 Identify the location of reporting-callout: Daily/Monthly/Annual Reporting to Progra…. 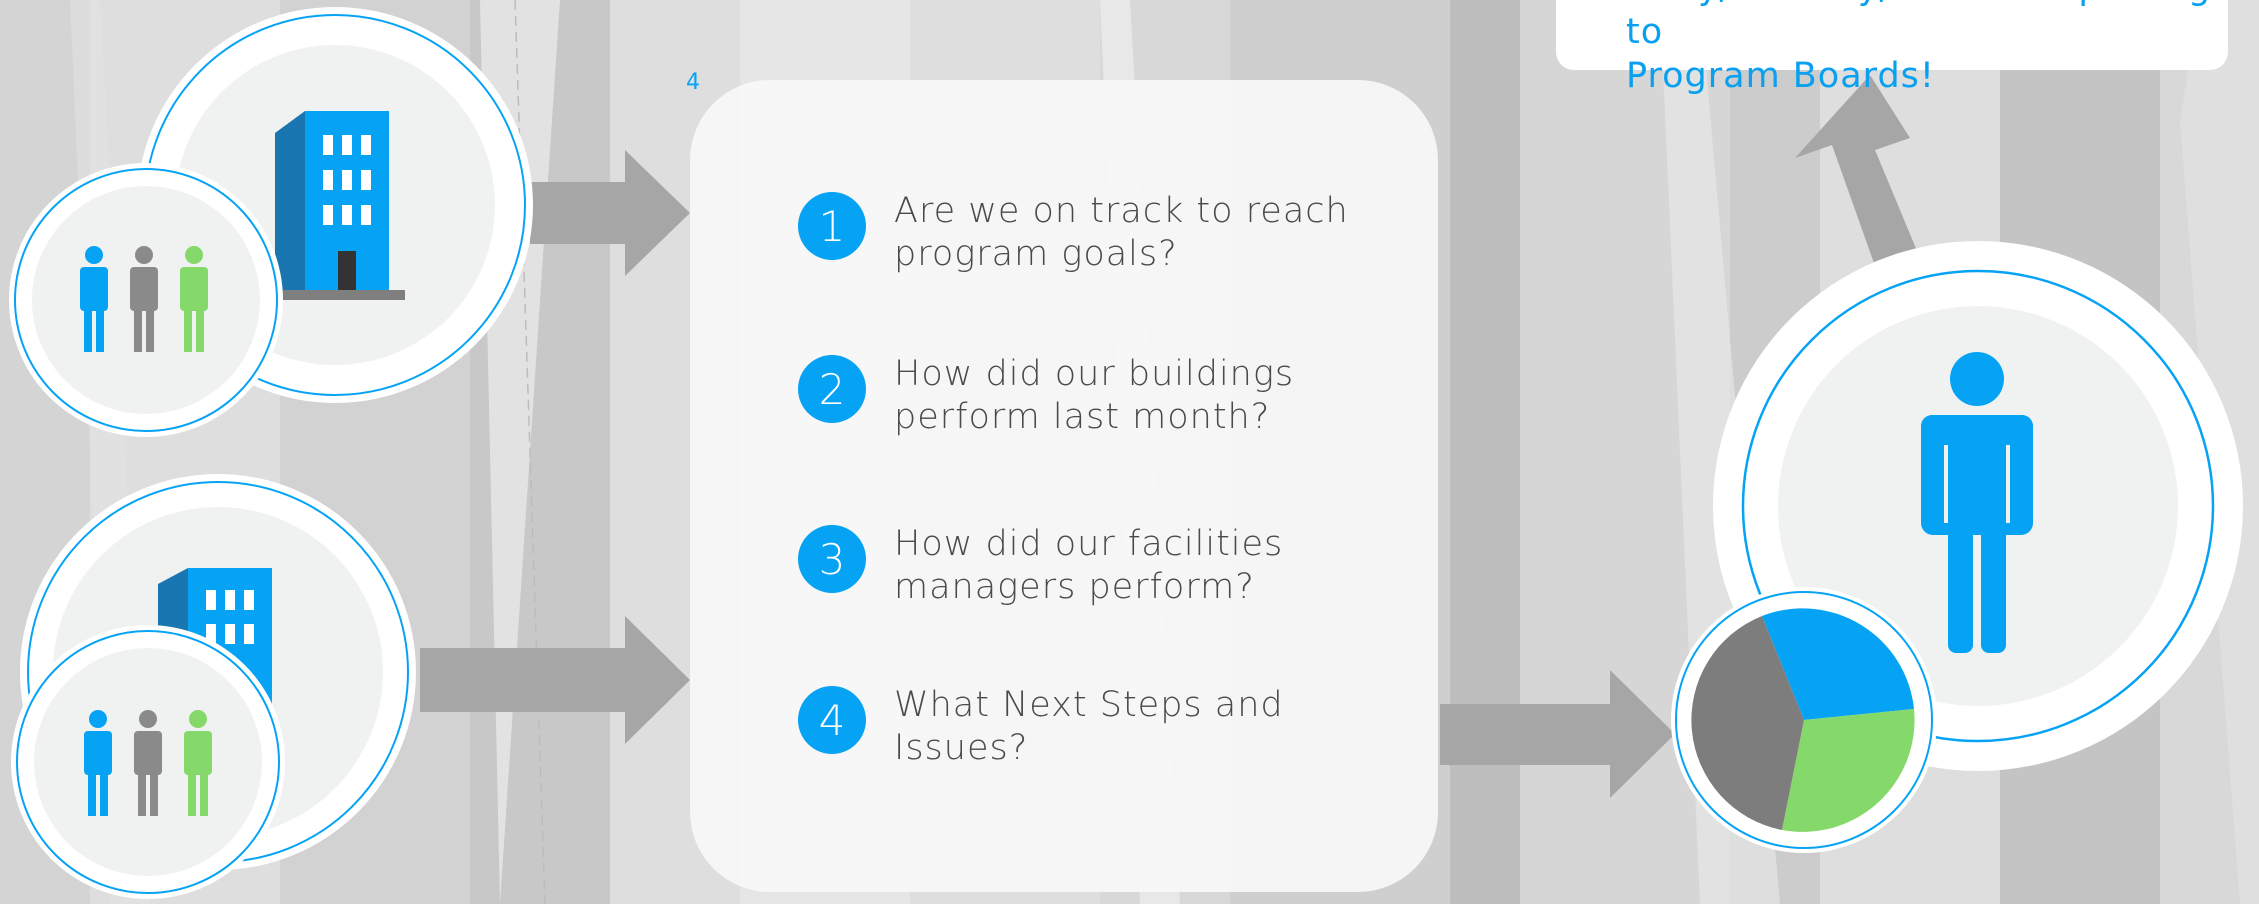
(1892, 48).